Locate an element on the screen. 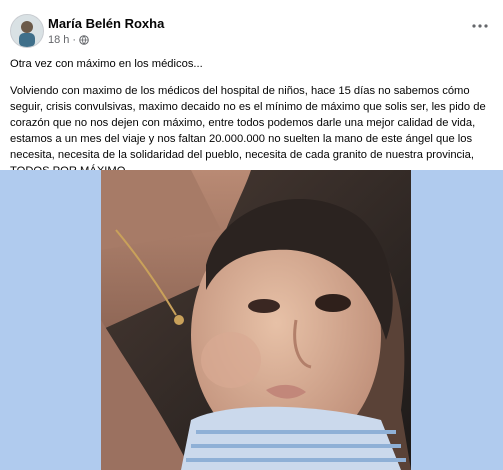 This screenshot has height=470, width=503. post-header: María Belén Roxha 18 h · is located at coordinates (251, 31).